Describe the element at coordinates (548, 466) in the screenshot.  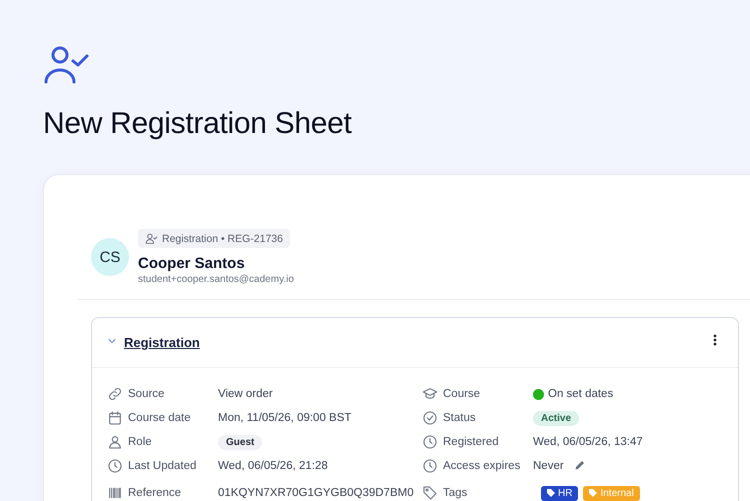
I see `field-value: Never` at that location.